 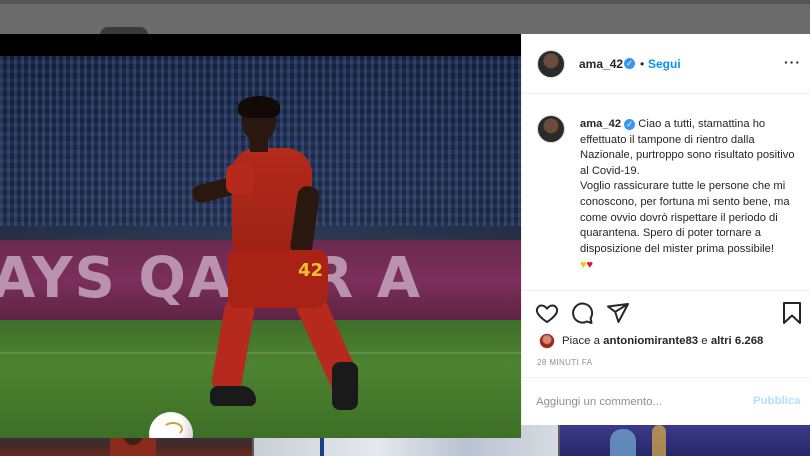 What do you see at coordinates (601, 64) in the screenshot?
I see `post-author-username: ama_42` at bounding box center [601, 64].